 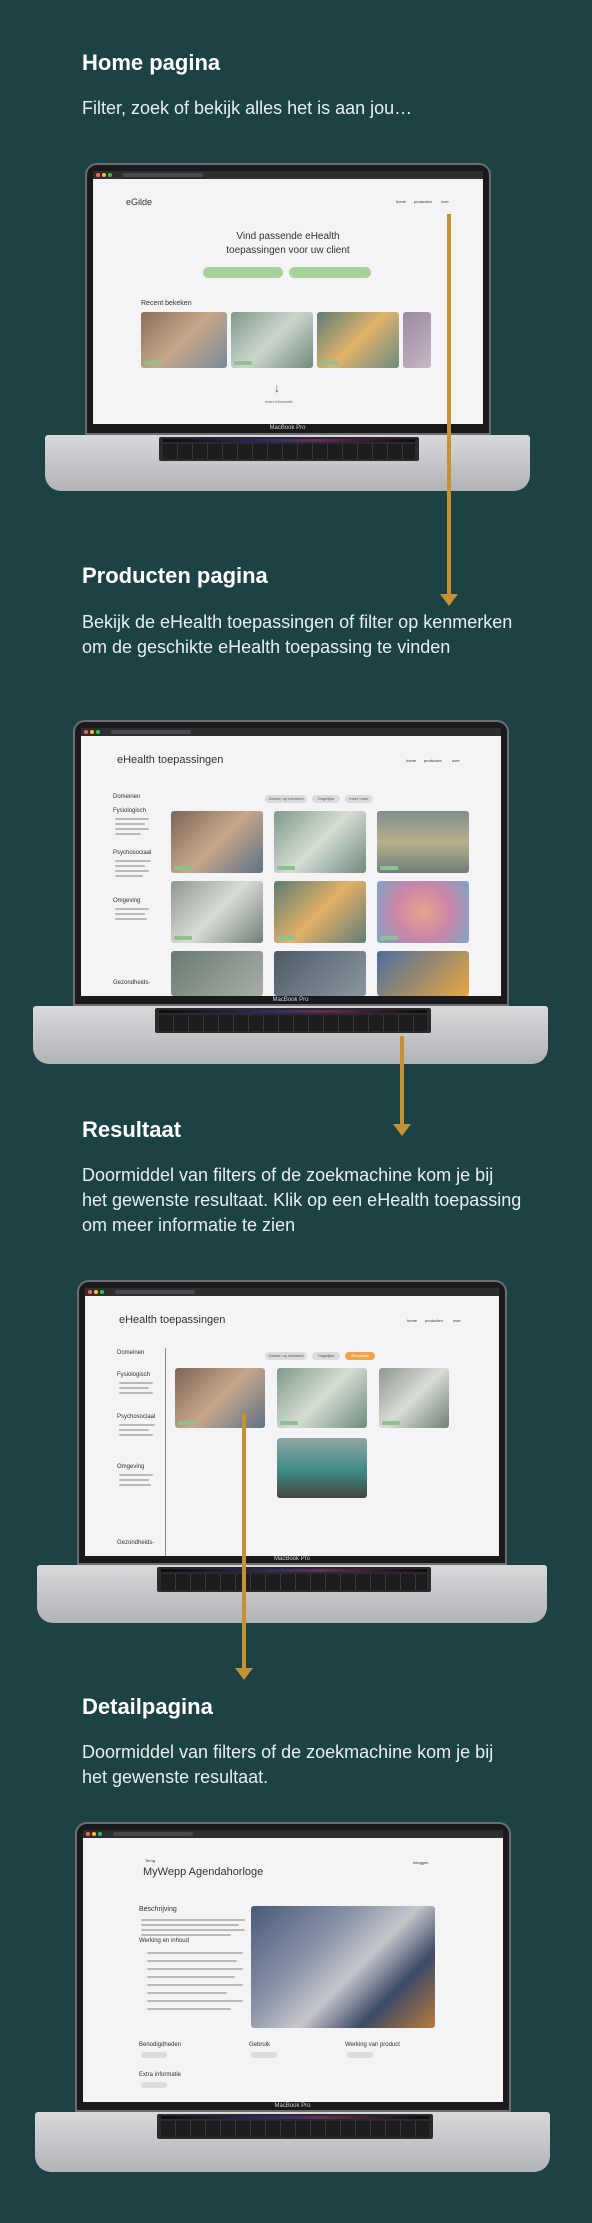 I want to click on flow-arrow-1-head, so click(x=449, y=600).